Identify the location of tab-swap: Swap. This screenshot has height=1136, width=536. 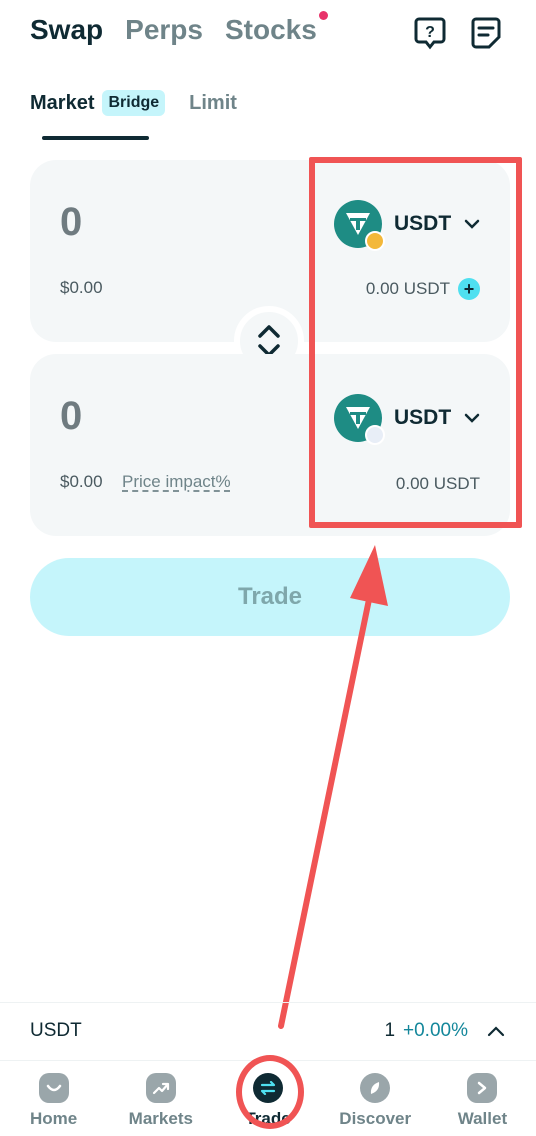
(66, 30).